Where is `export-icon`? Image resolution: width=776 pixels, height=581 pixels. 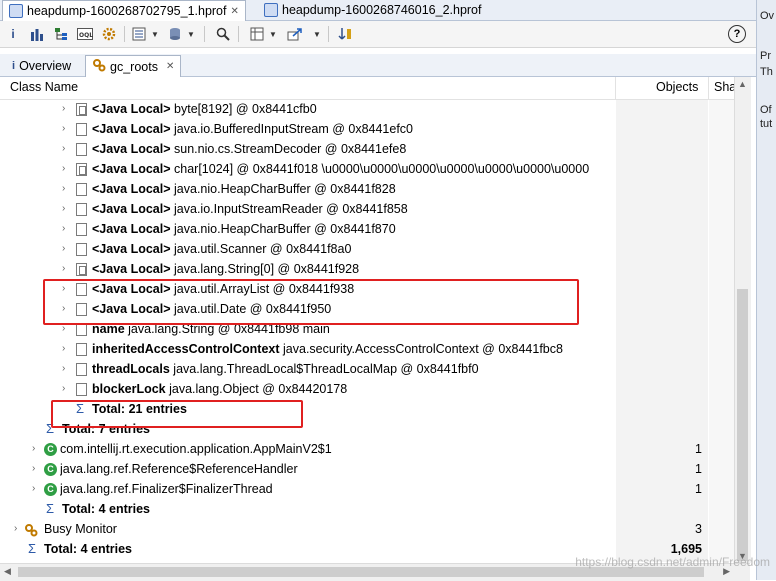 export-icon is located at coordinates (295, 34).